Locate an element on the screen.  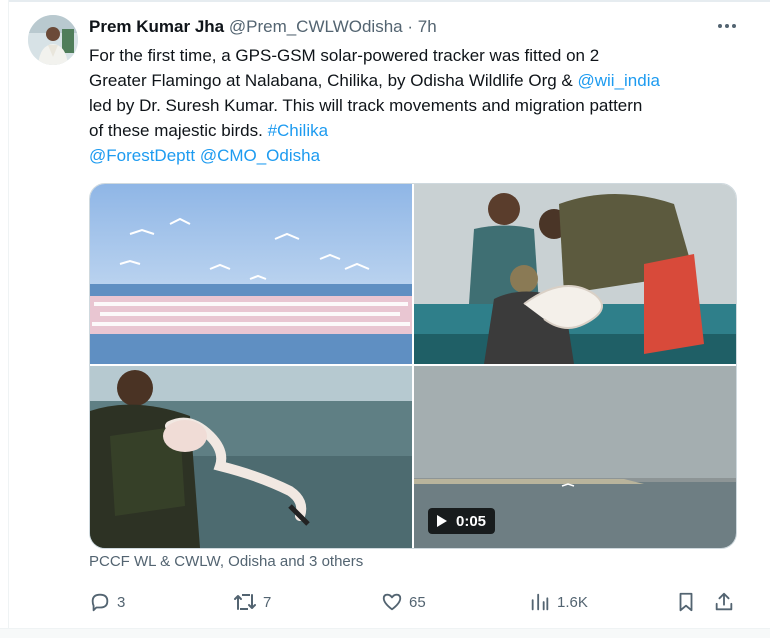
repost-button: 7 is located at coordinates (252, 602).